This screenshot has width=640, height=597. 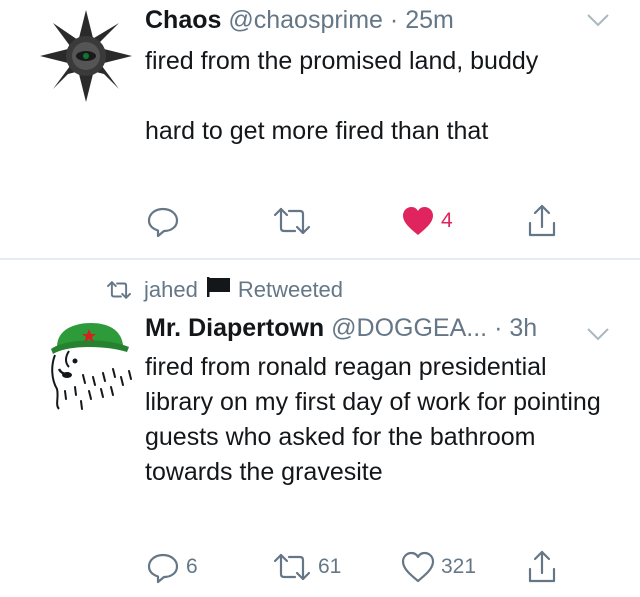 I want to click on timestamp: 3h, so click(x=523, y=328).